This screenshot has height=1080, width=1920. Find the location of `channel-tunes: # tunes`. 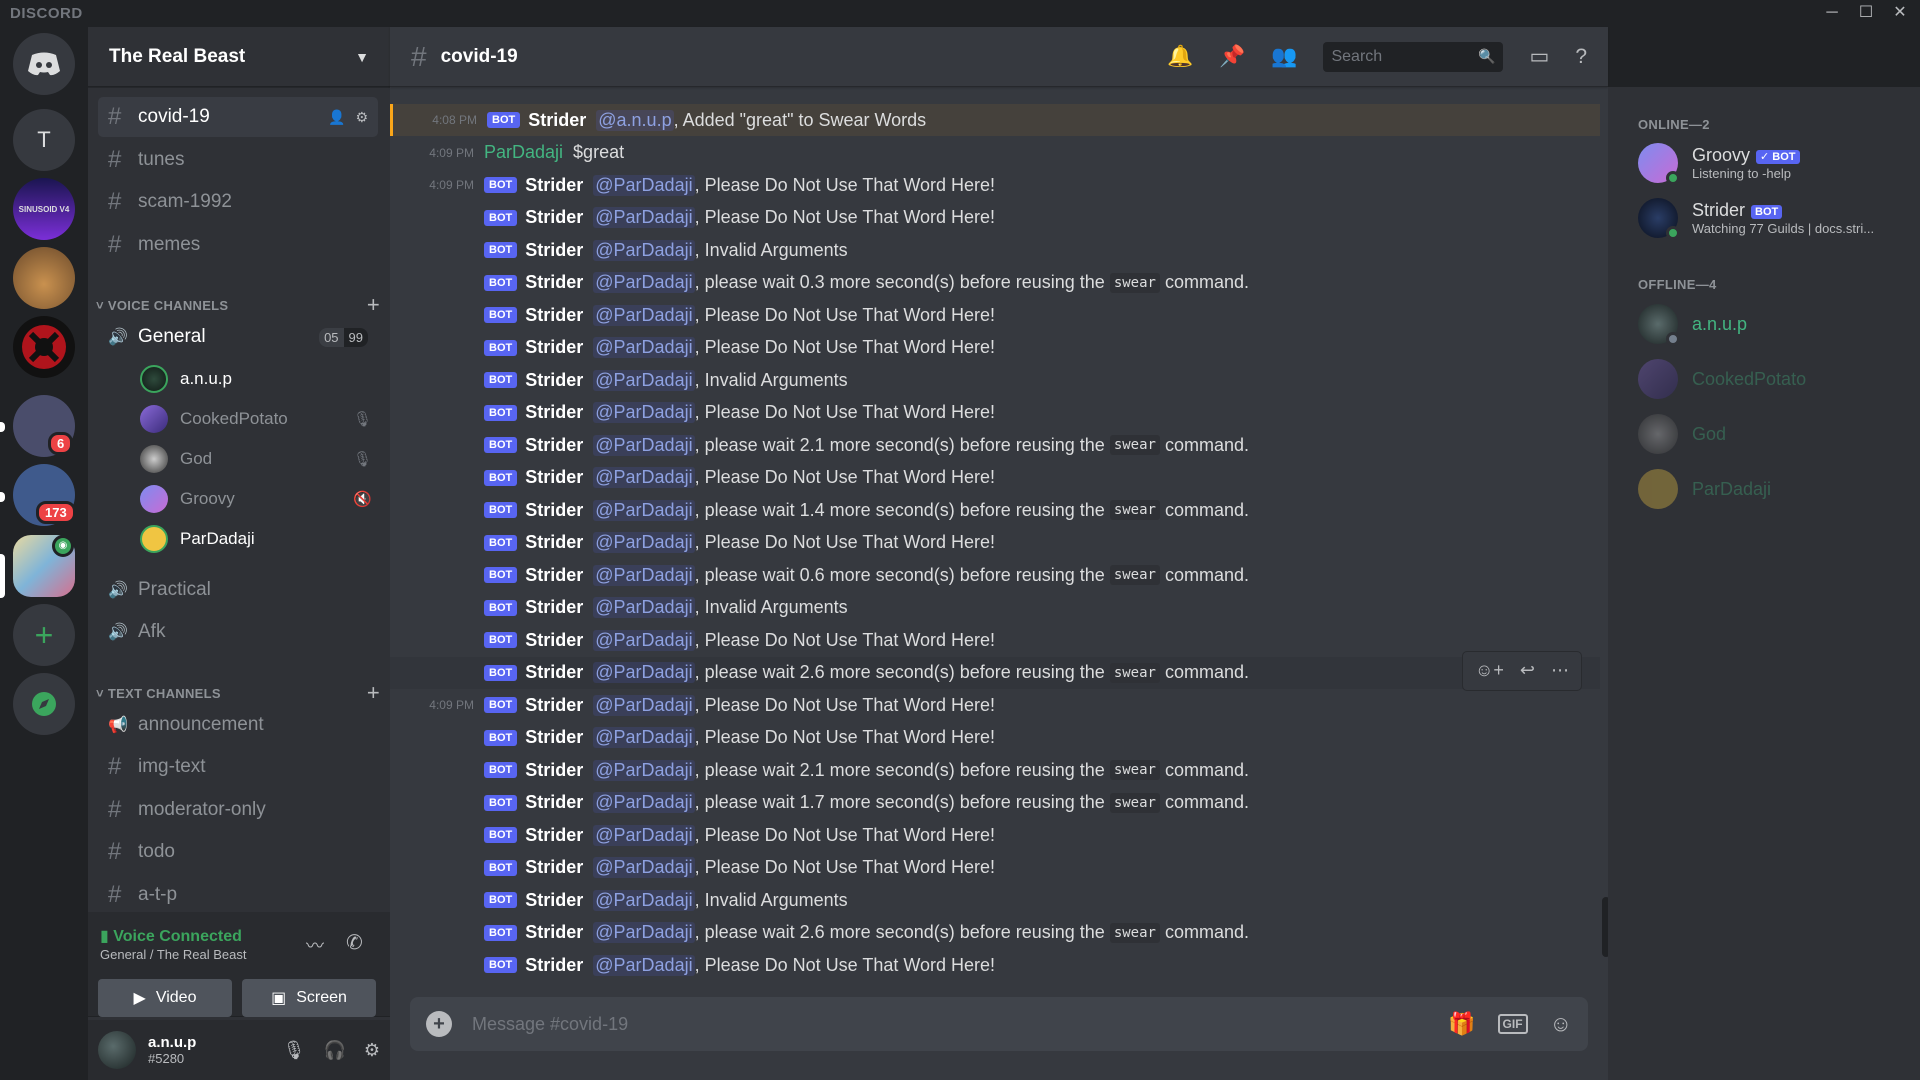

channel-tunes: # tunes is located at coordinates (238, 160).